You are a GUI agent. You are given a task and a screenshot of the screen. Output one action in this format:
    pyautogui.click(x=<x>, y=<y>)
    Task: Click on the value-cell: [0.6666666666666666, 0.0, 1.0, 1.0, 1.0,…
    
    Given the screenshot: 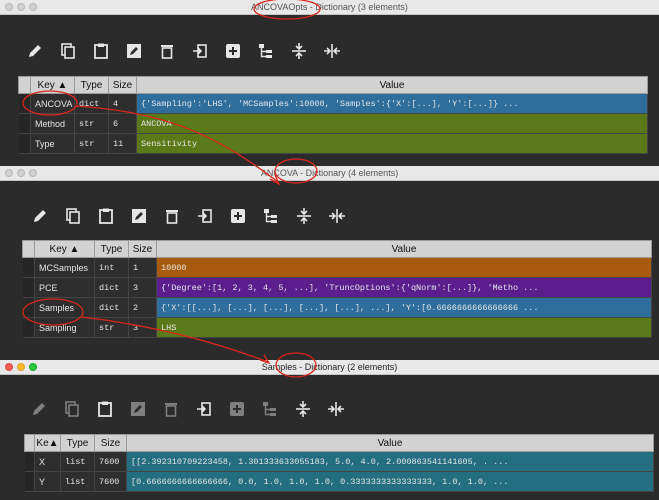 What is the action you would take?
    pyautogui.click(x=390, y=481)
    